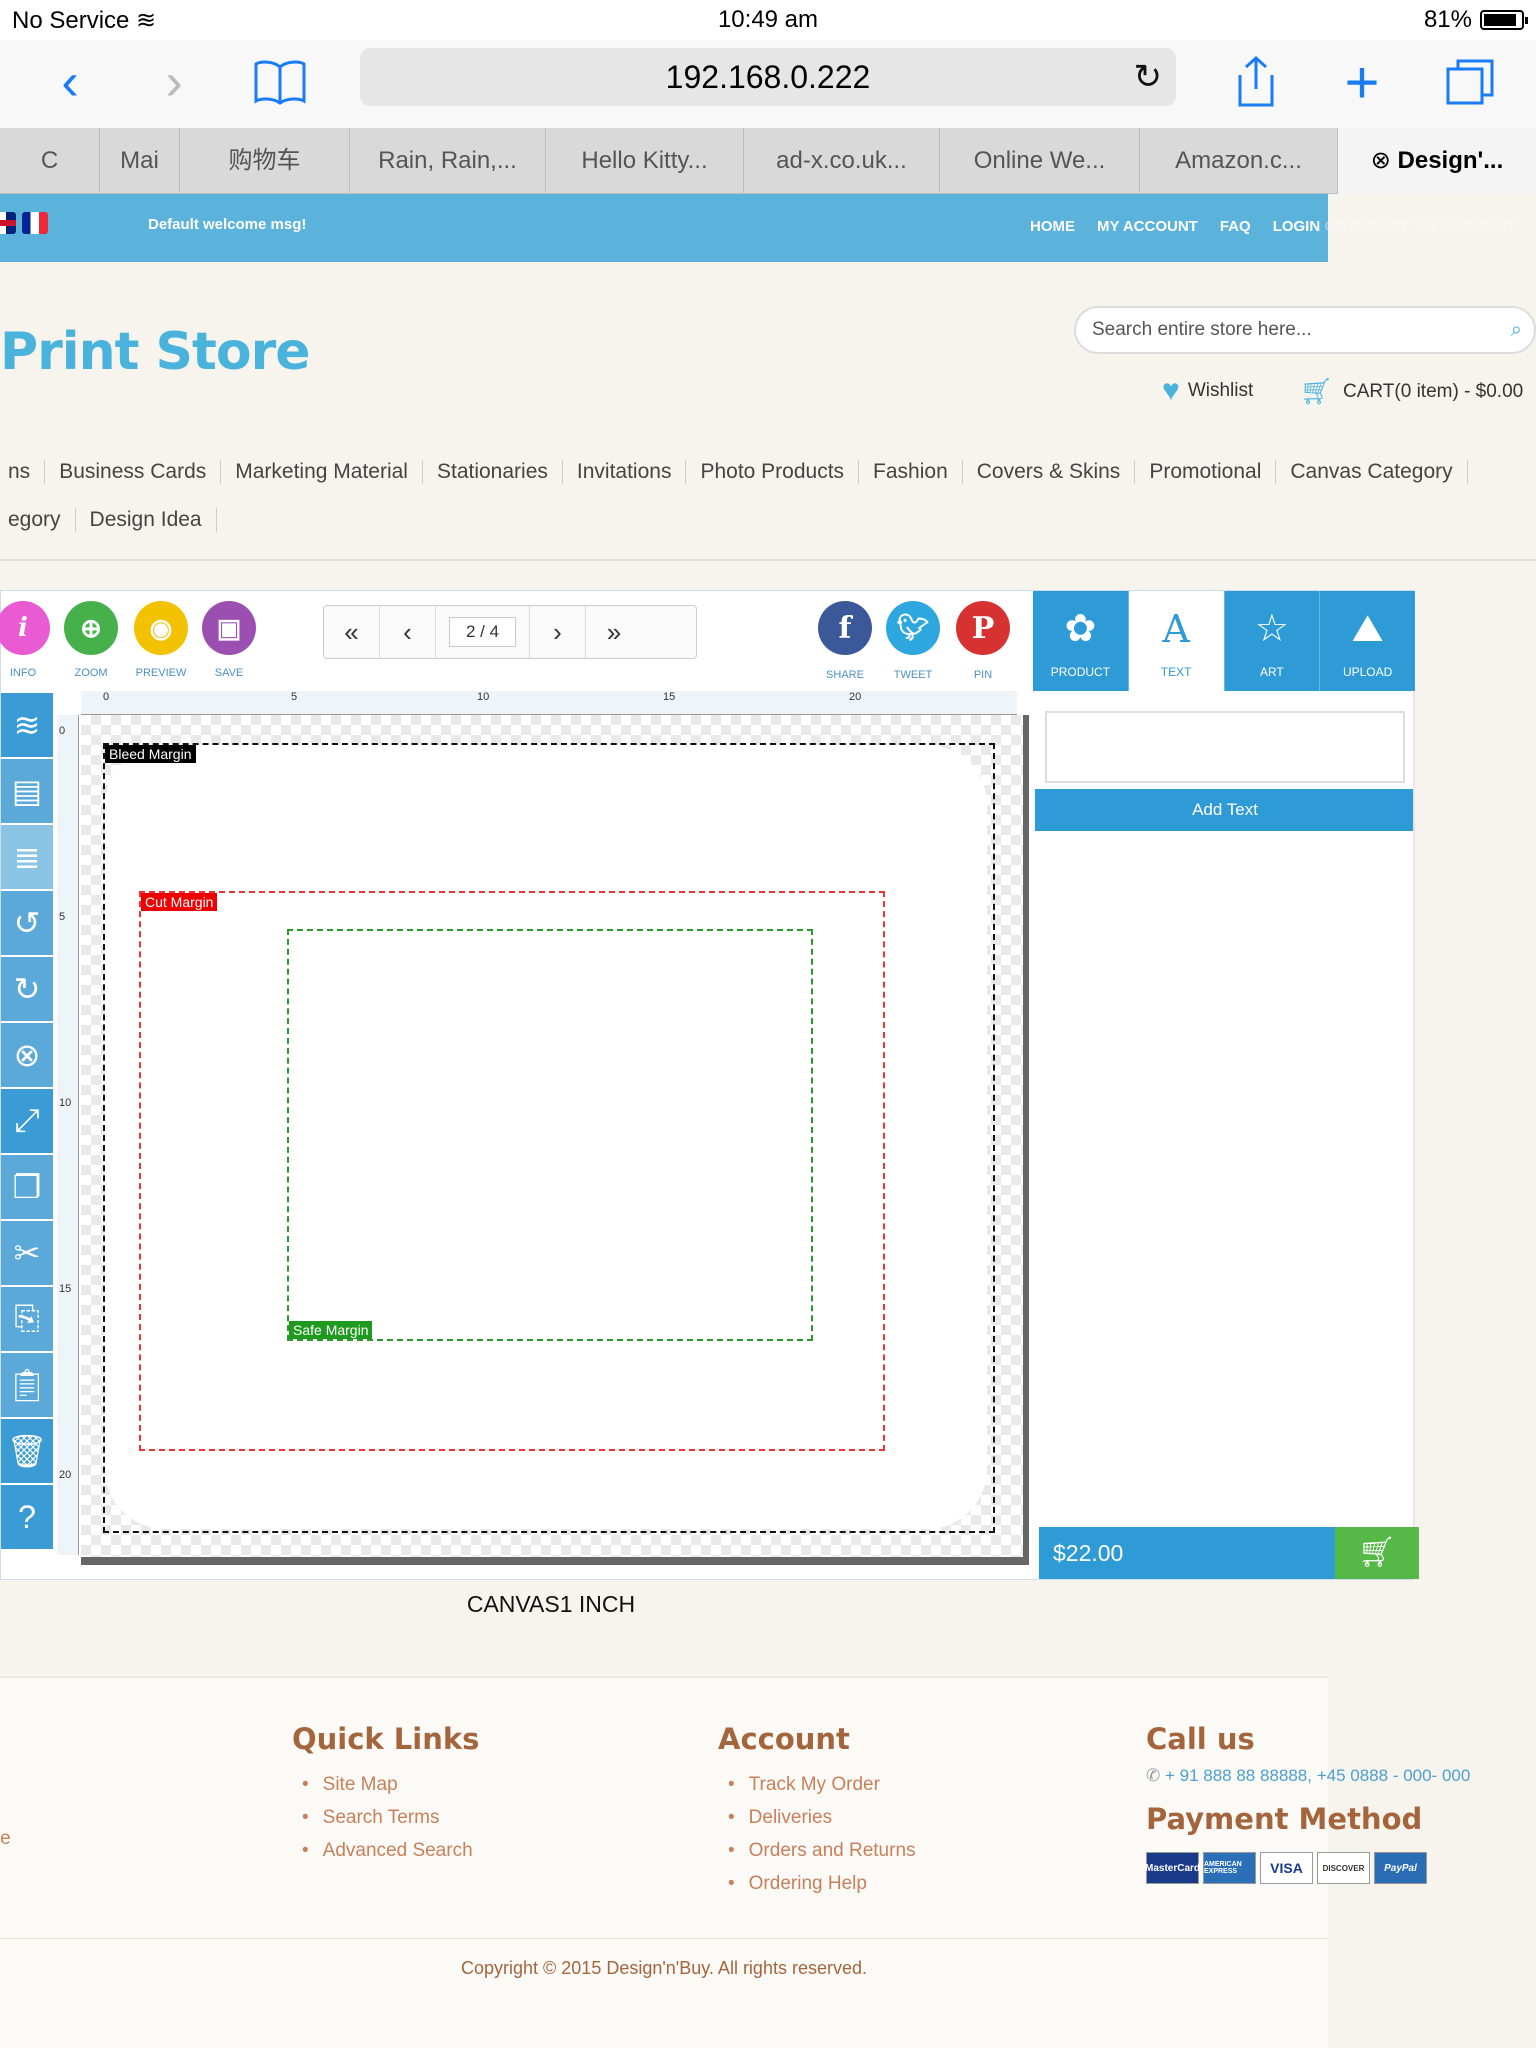 This screenshot has width=1536, height=2048. What do you see at coordinates (551, 1604) in the screenshot?
I see `canvas-label: CANVAS1 INCH` at bounding box center [551, 1604].